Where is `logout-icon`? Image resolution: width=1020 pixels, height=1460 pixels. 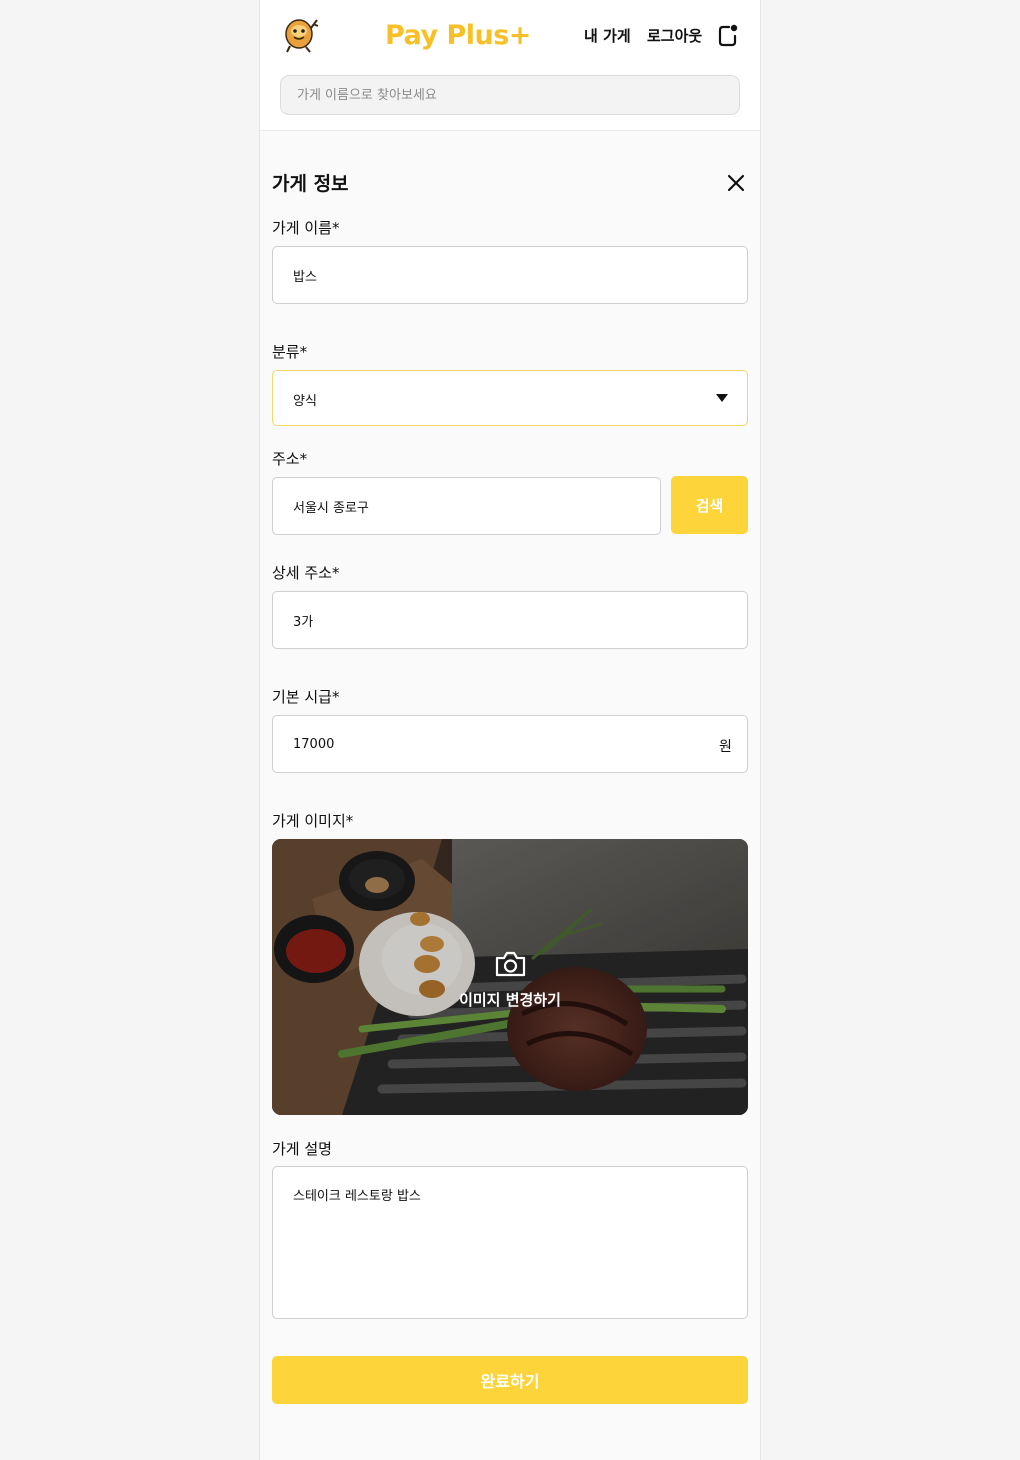
logout-icon is located at coordinates (728, 35).